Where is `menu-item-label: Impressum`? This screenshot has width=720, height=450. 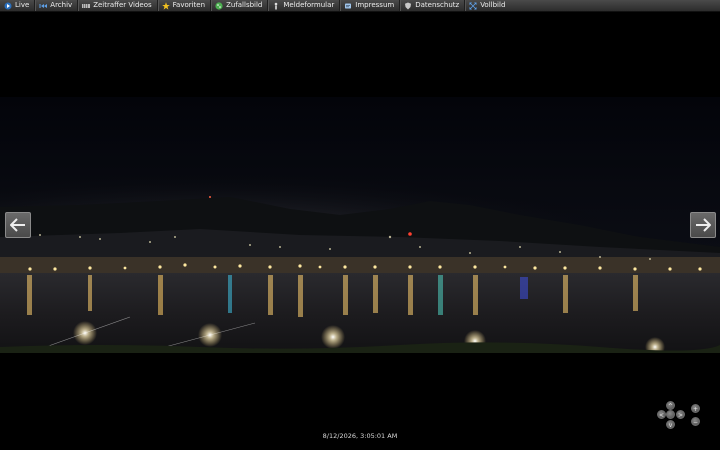
menu-item-label: Impressum is located at coordinates (375, 5).